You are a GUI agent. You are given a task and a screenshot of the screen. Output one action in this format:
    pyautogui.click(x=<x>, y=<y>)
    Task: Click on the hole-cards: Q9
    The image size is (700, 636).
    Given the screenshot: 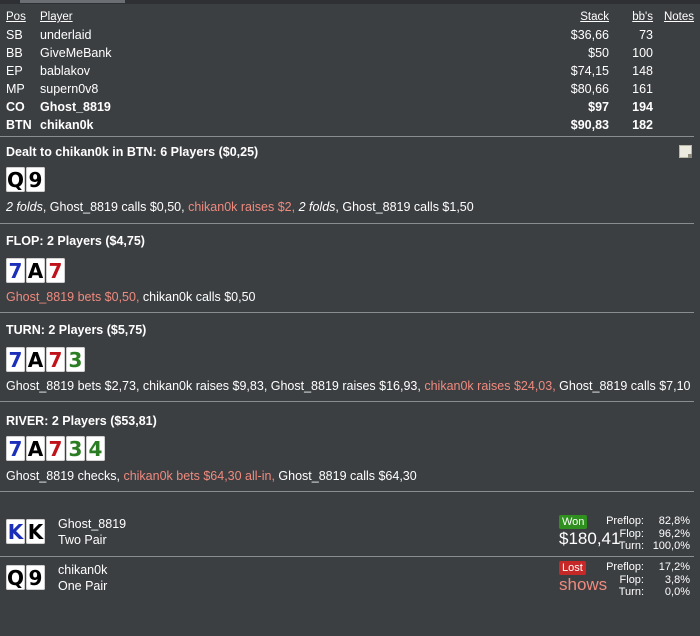 What is the action you would take?
    pyautogui.click(x=25, y=577)
    